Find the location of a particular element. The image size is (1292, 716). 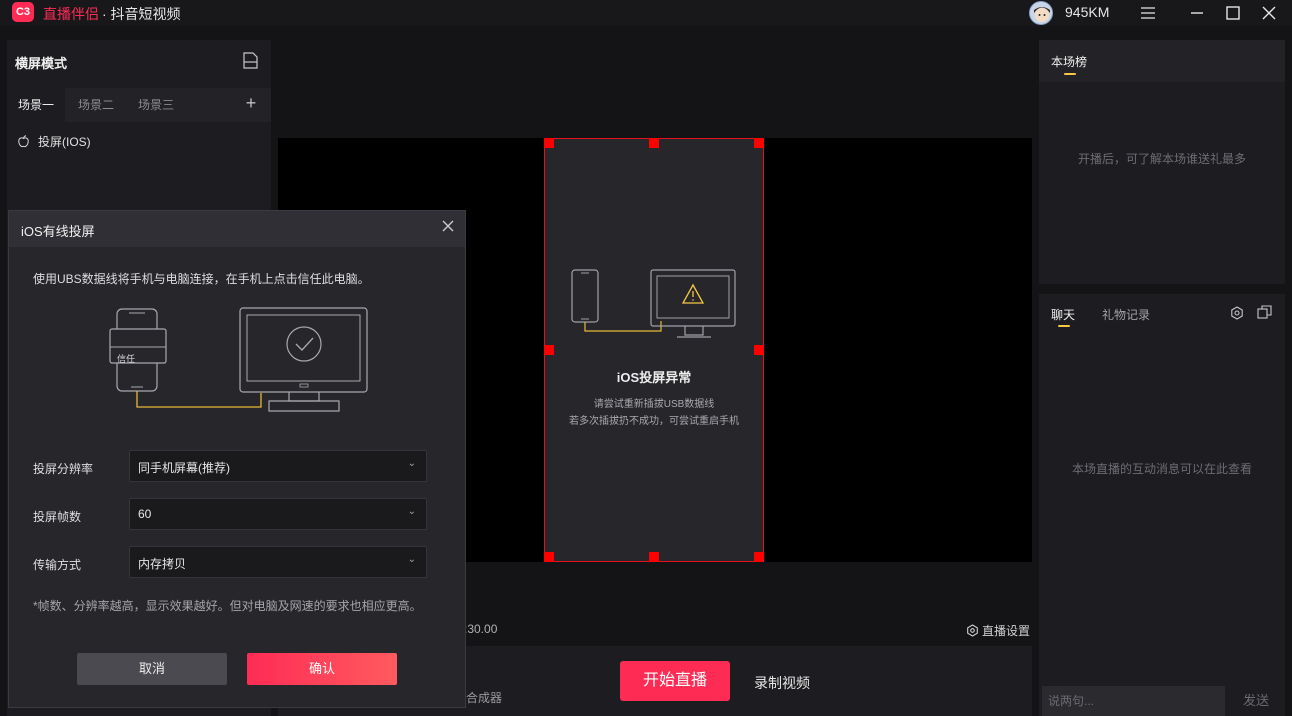

resize-handle-top-right is located at coordinates (759, 143).